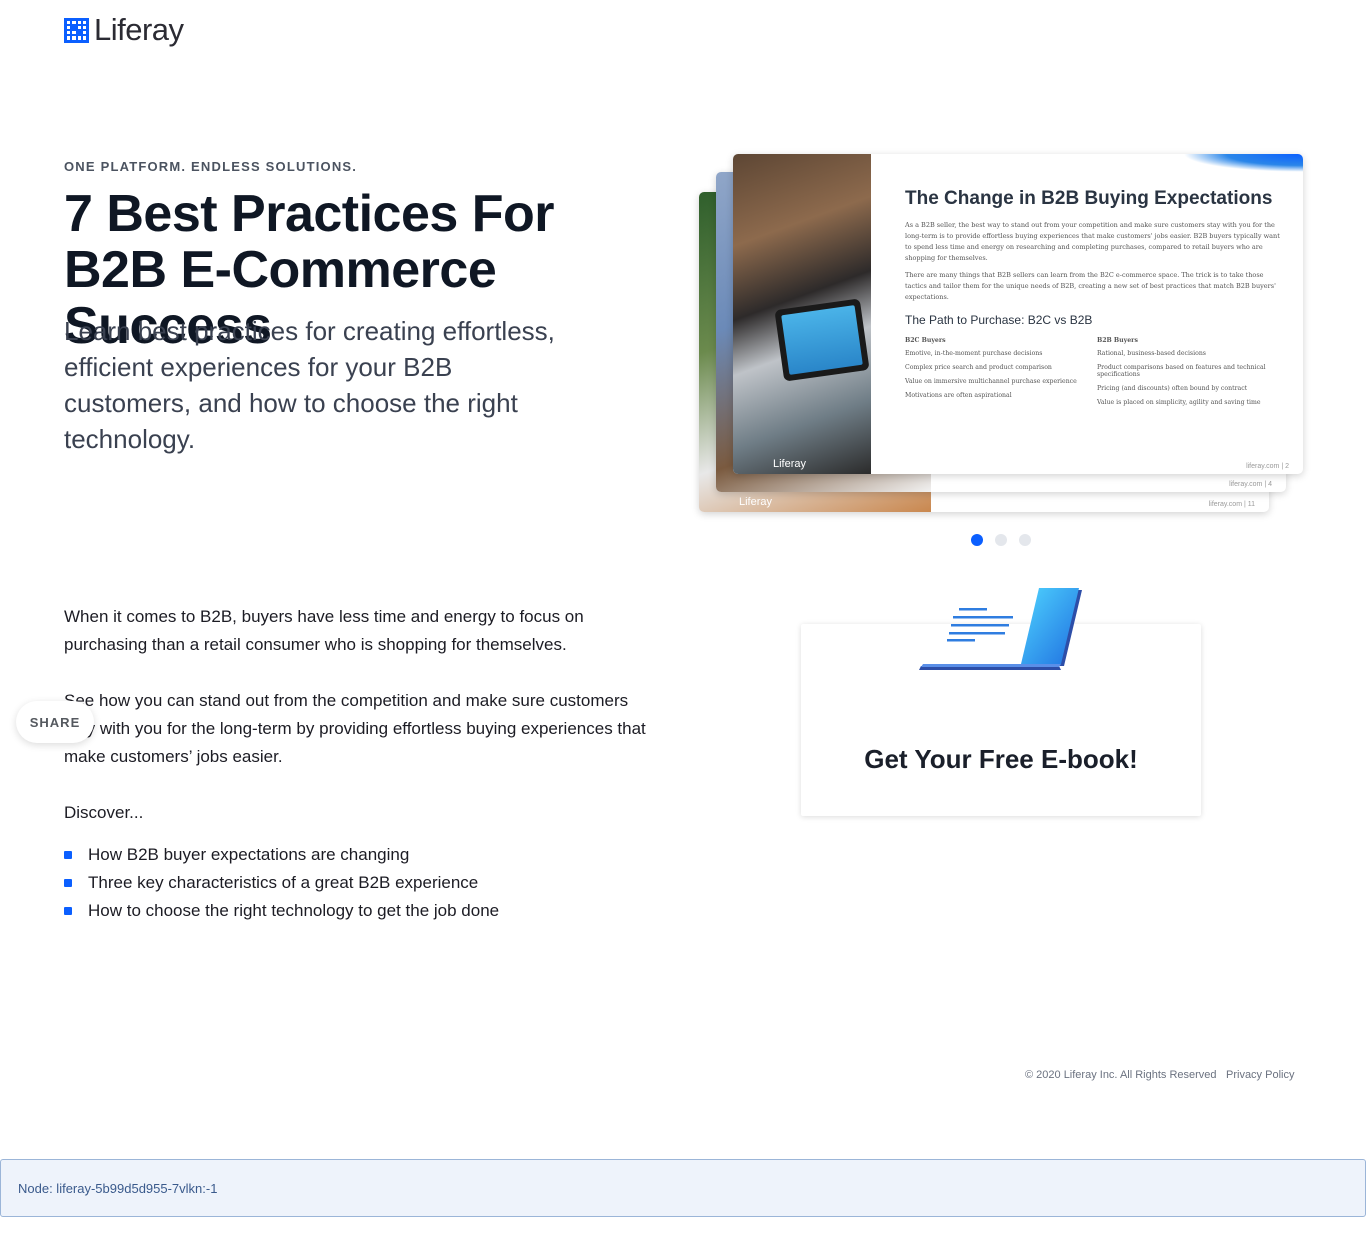 This screenshot has height=1233, width=1366. I want to click on liferay-logo-icon, so click(76, 30).